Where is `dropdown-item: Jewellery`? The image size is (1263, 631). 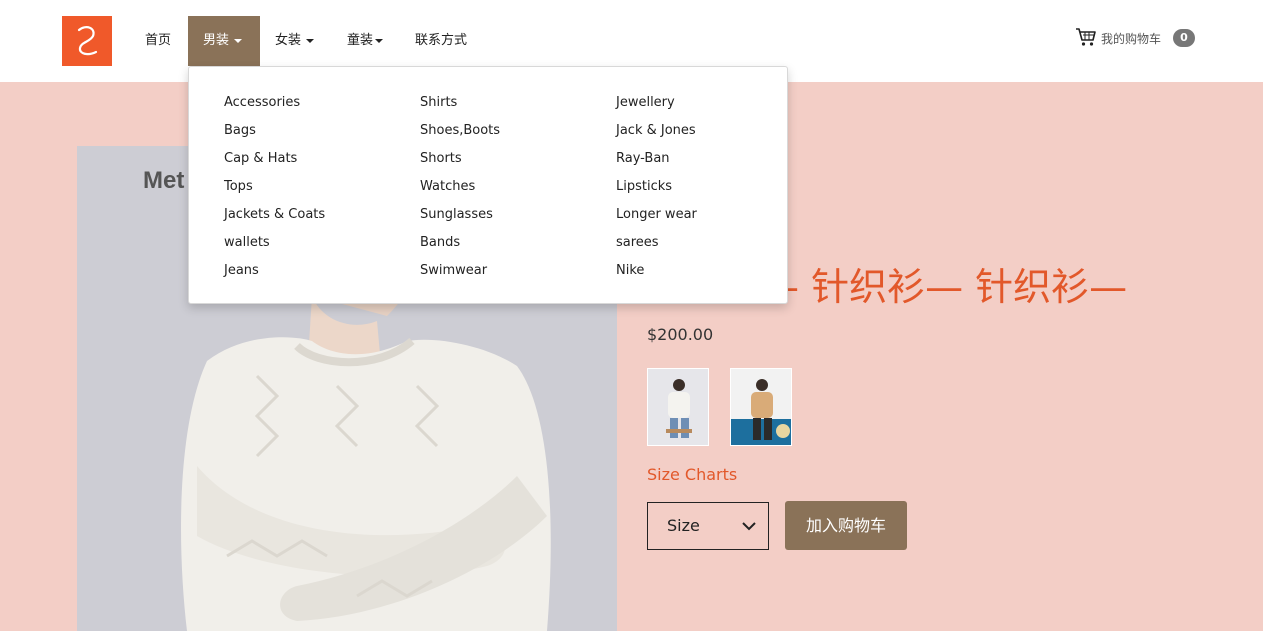 dropdown-item: Jewellery is located at coordinates (656, 105).